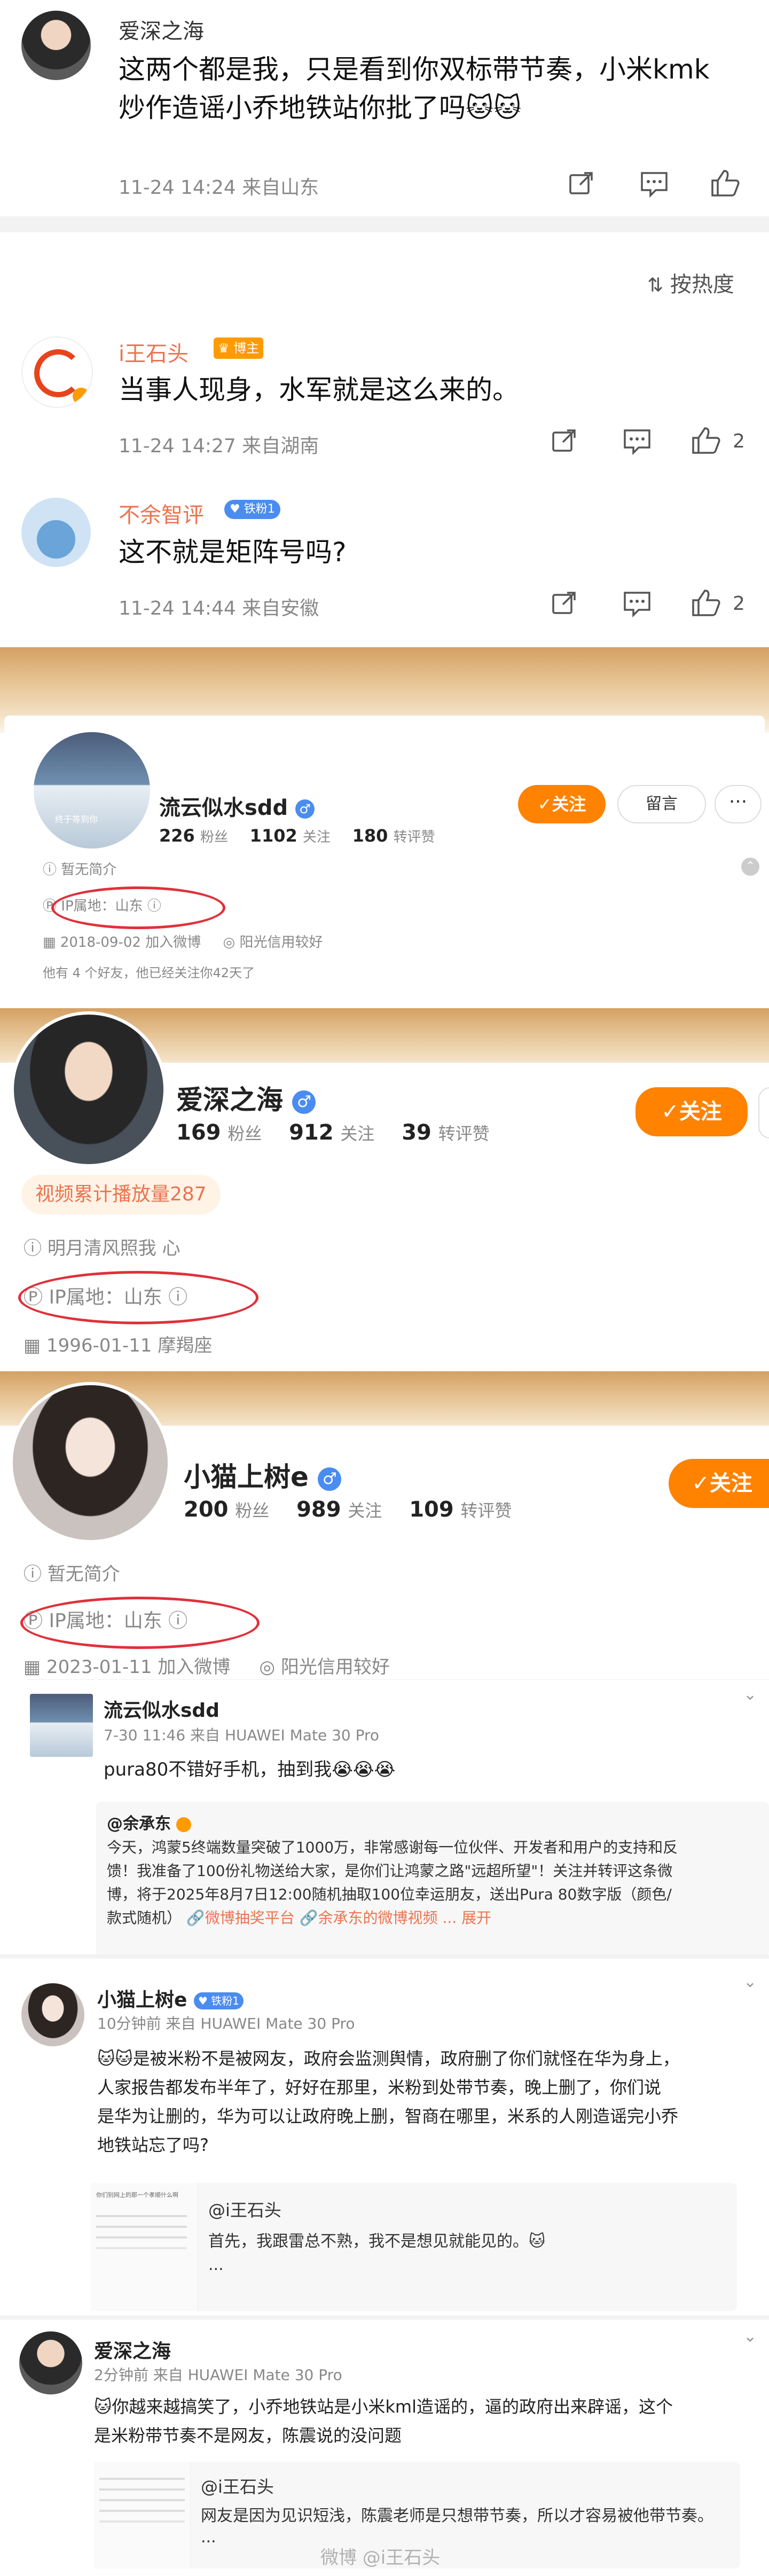 The height and width of the screenshot is (2576, 769). I want to click on lottery-link: 🔗微博抽奖平台 🔗余承东的微博视频, so click(312, 1918).